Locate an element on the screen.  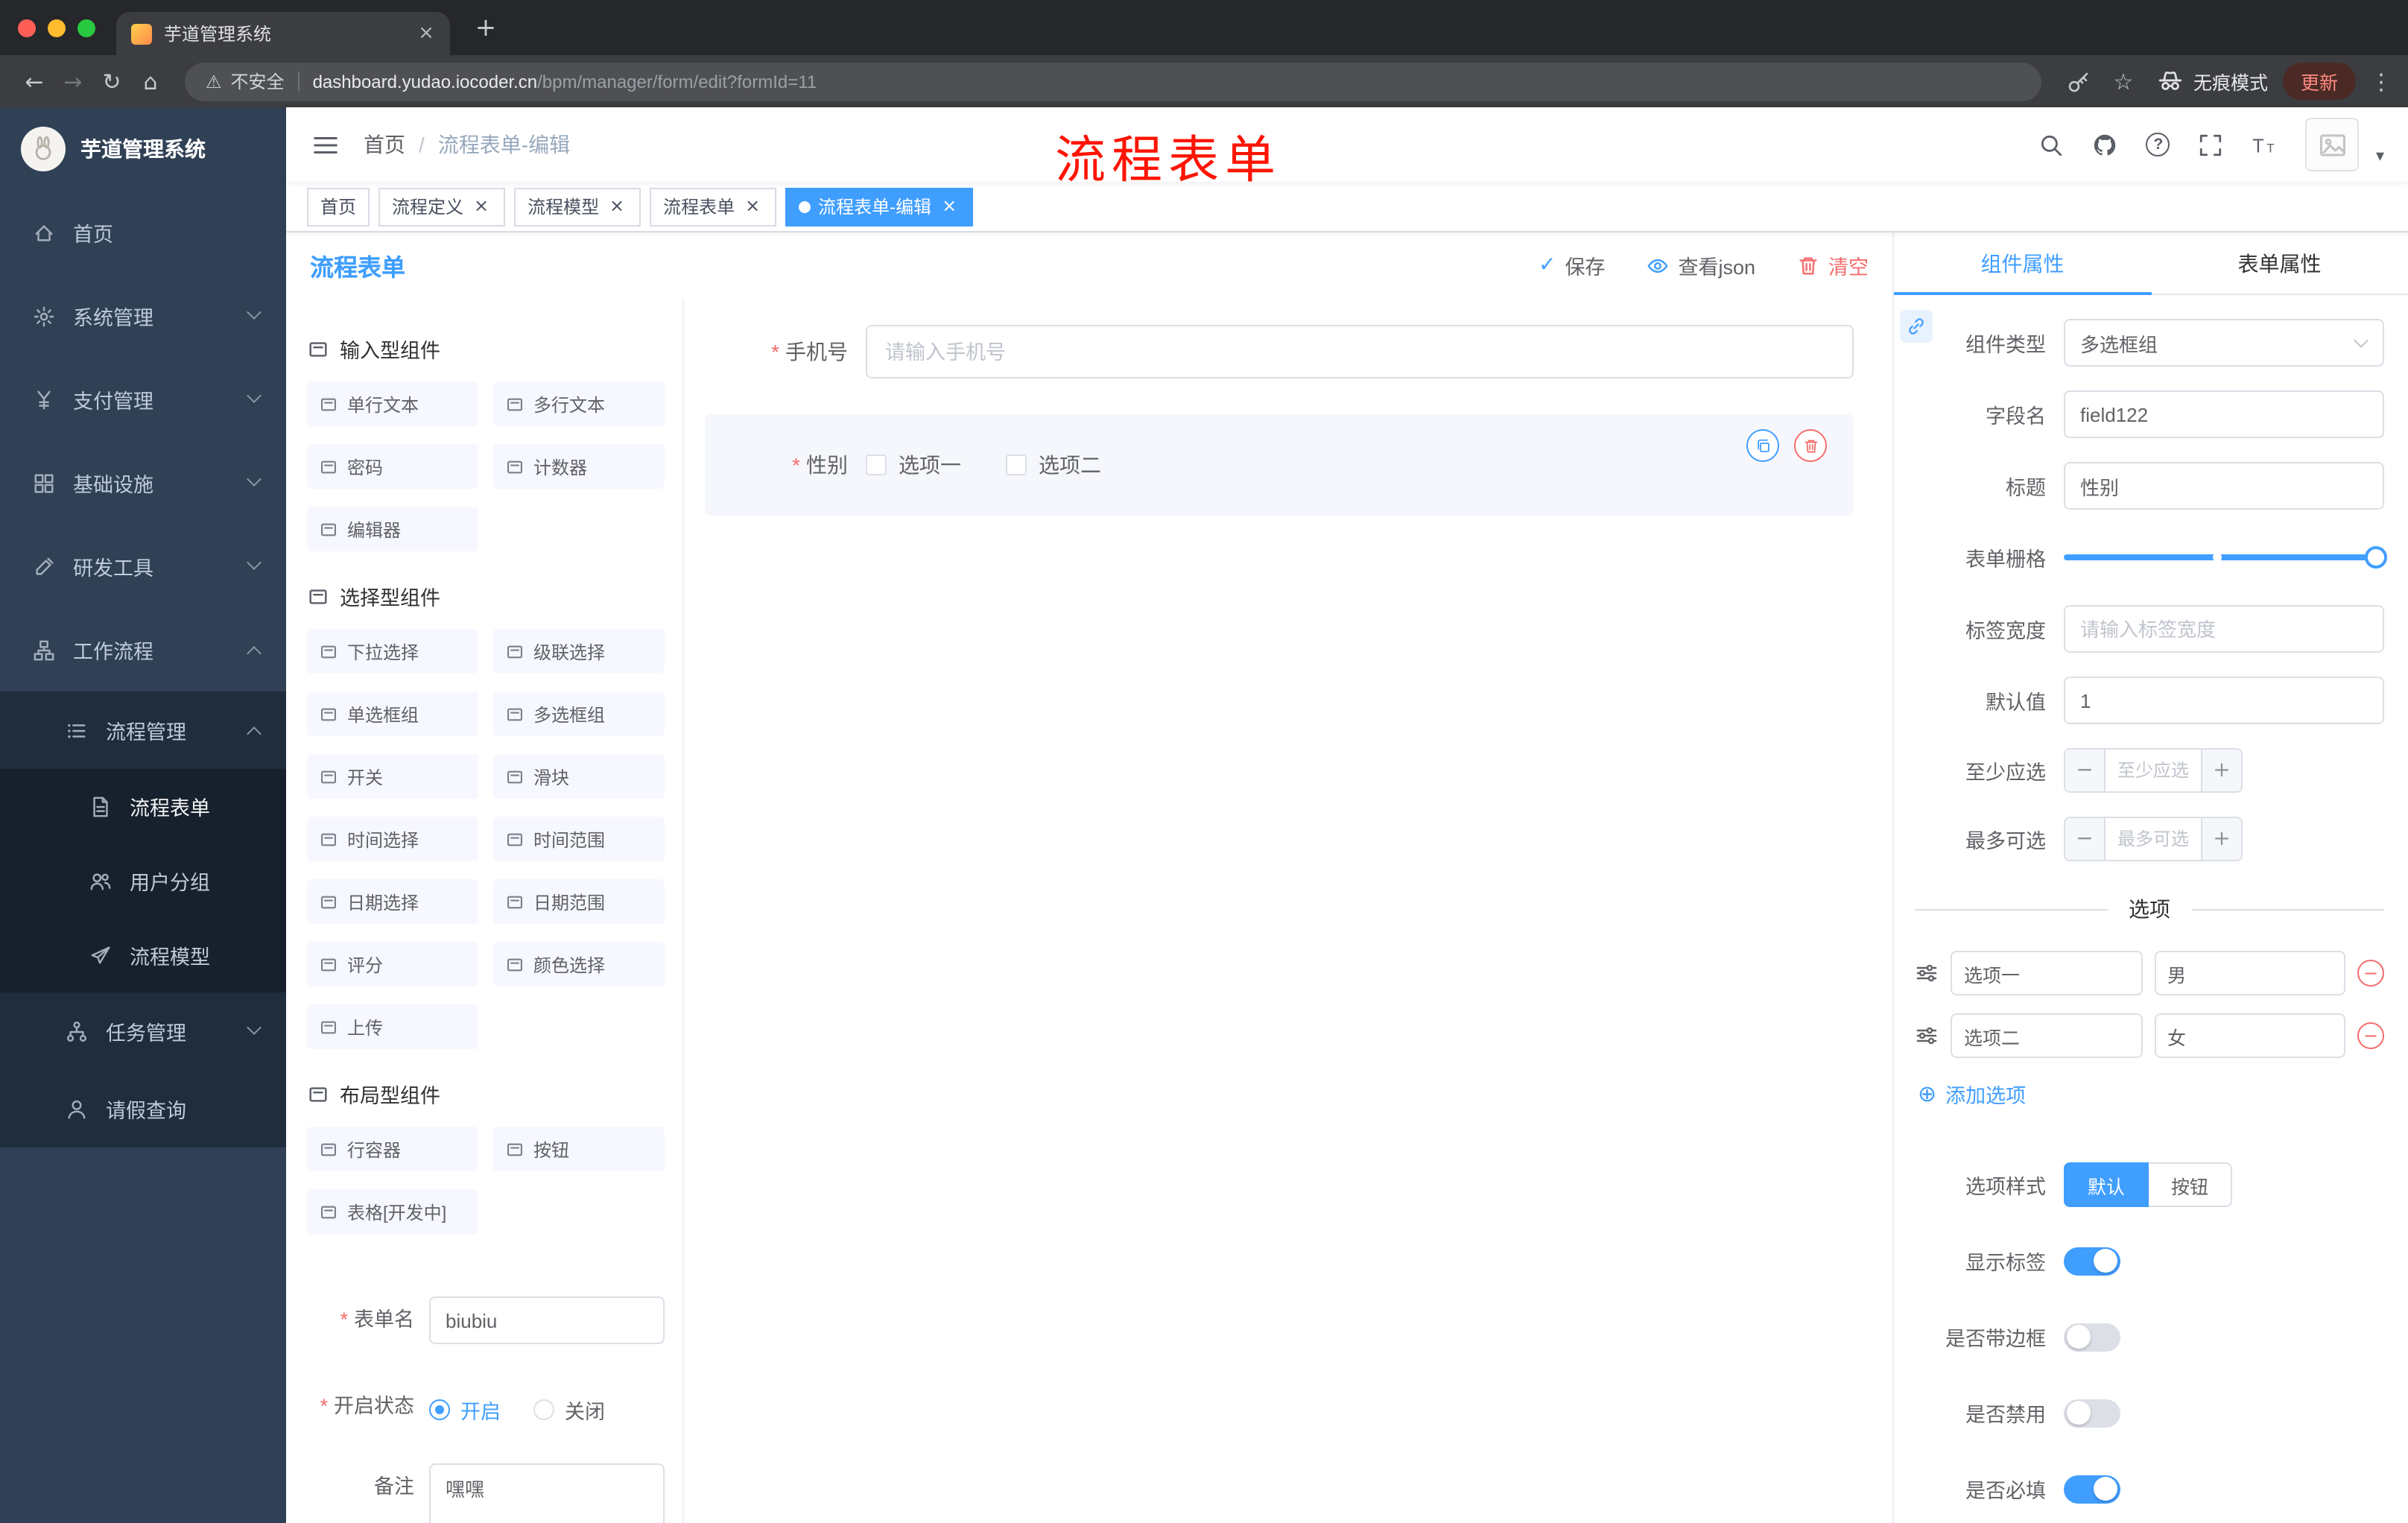
field-name-input is located at coordinates (2224, 414).